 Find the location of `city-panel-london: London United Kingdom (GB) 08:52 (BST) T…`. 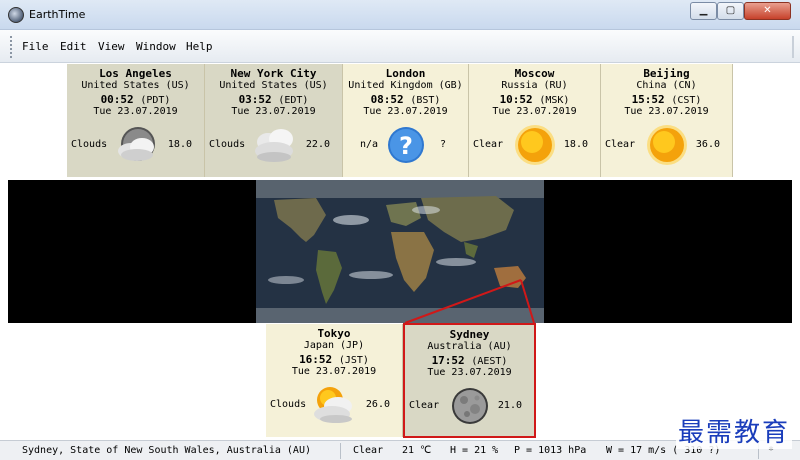

city-panel-london: London United Kingdom (GB) 08:52 (BST) T… is located at coordinates (406, 120).